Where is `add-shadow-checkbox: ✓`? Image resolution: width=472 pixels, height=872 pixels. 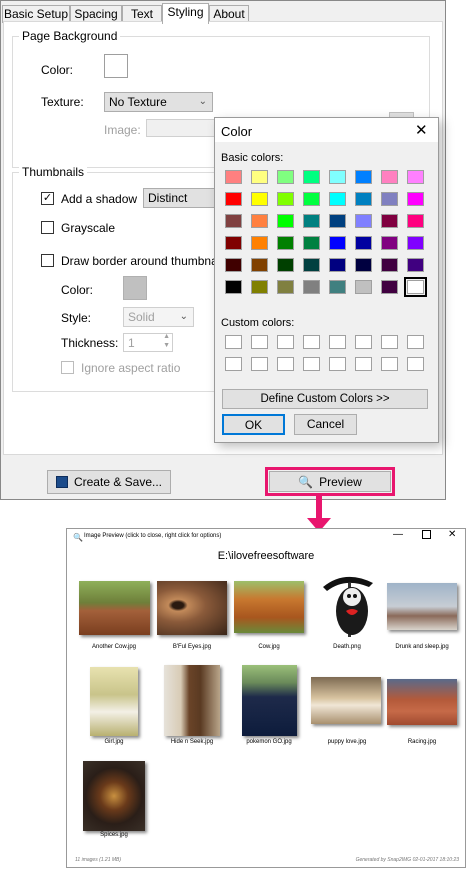
add-shadow-checkbox: ✓ is located at coordinates (47, 198).